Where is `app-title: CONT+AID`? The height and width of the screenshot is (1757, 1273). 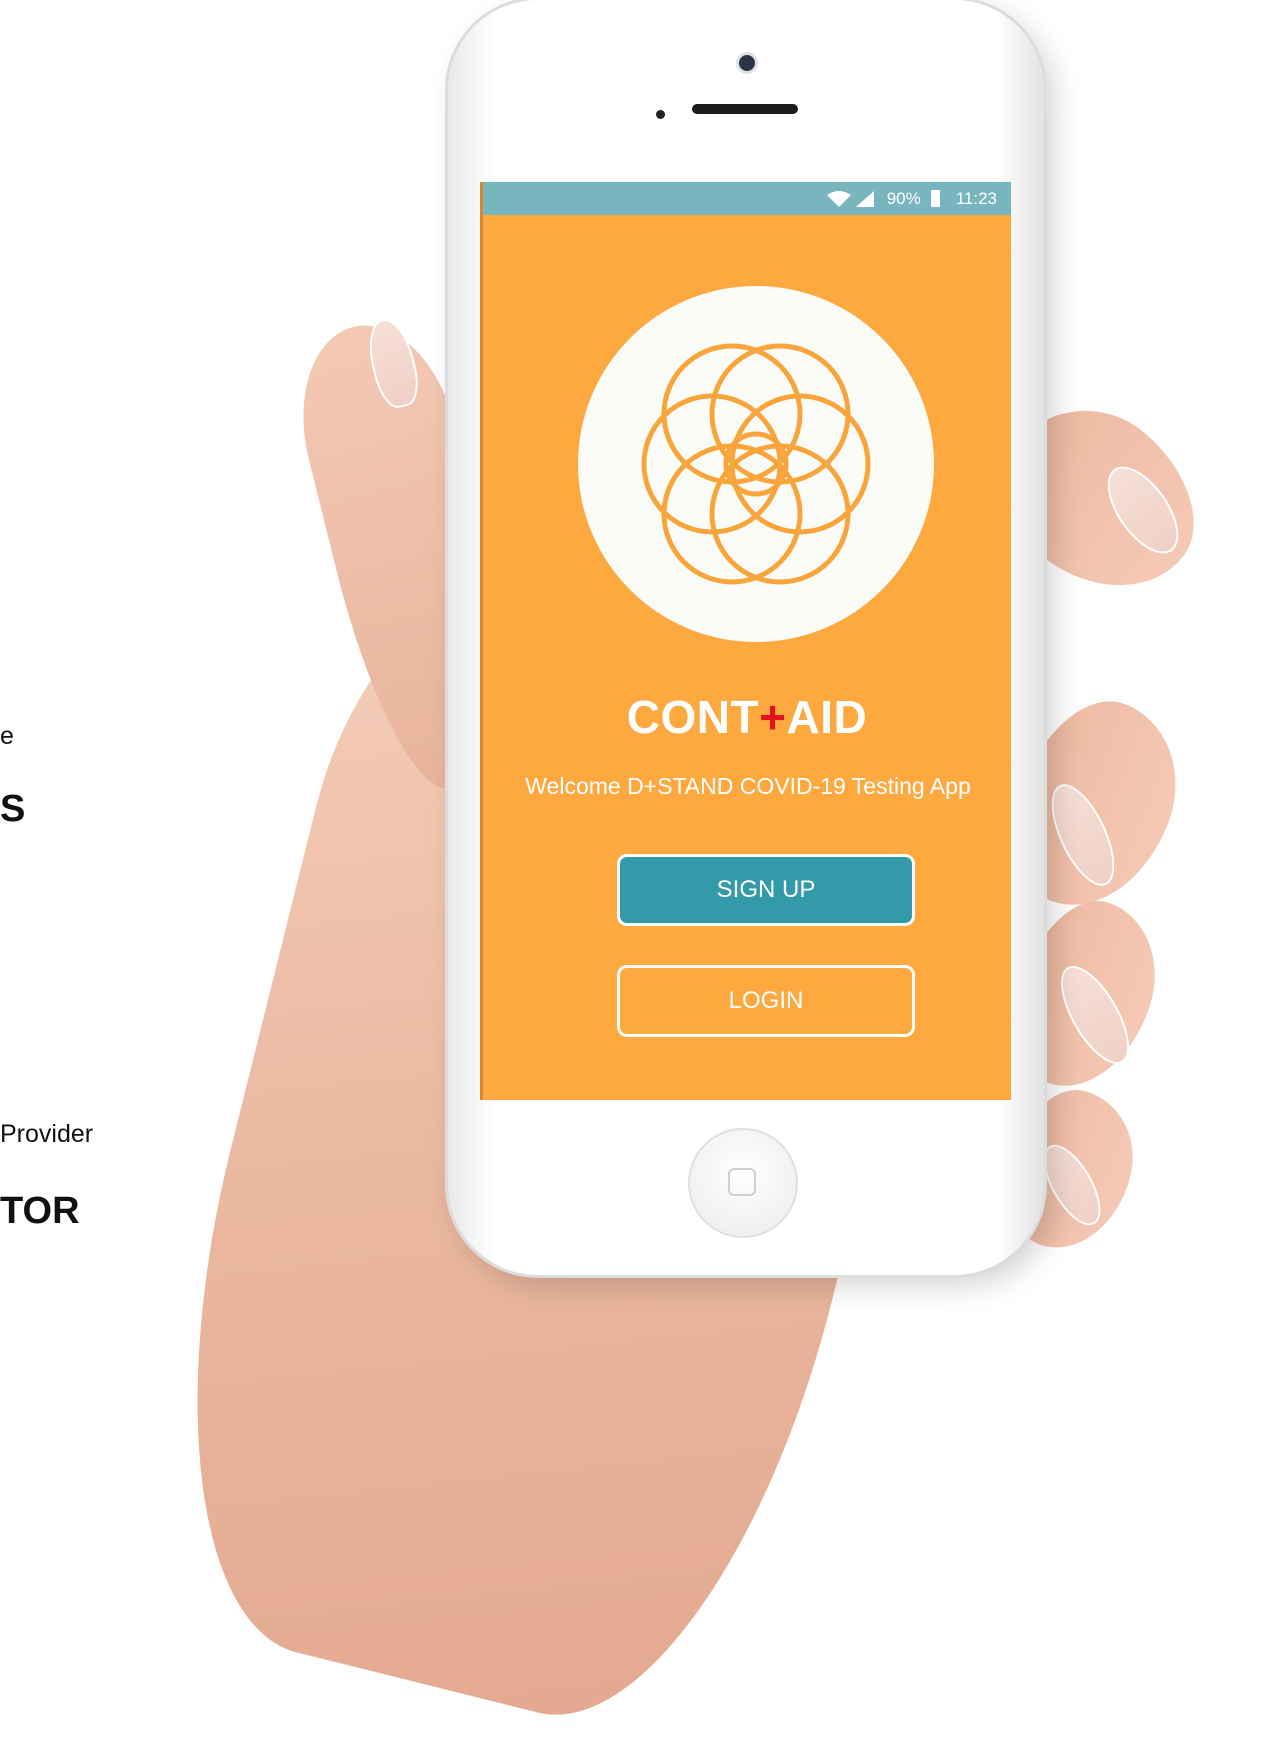
app-title: CONT+AID is located at coordinates (747, 717).